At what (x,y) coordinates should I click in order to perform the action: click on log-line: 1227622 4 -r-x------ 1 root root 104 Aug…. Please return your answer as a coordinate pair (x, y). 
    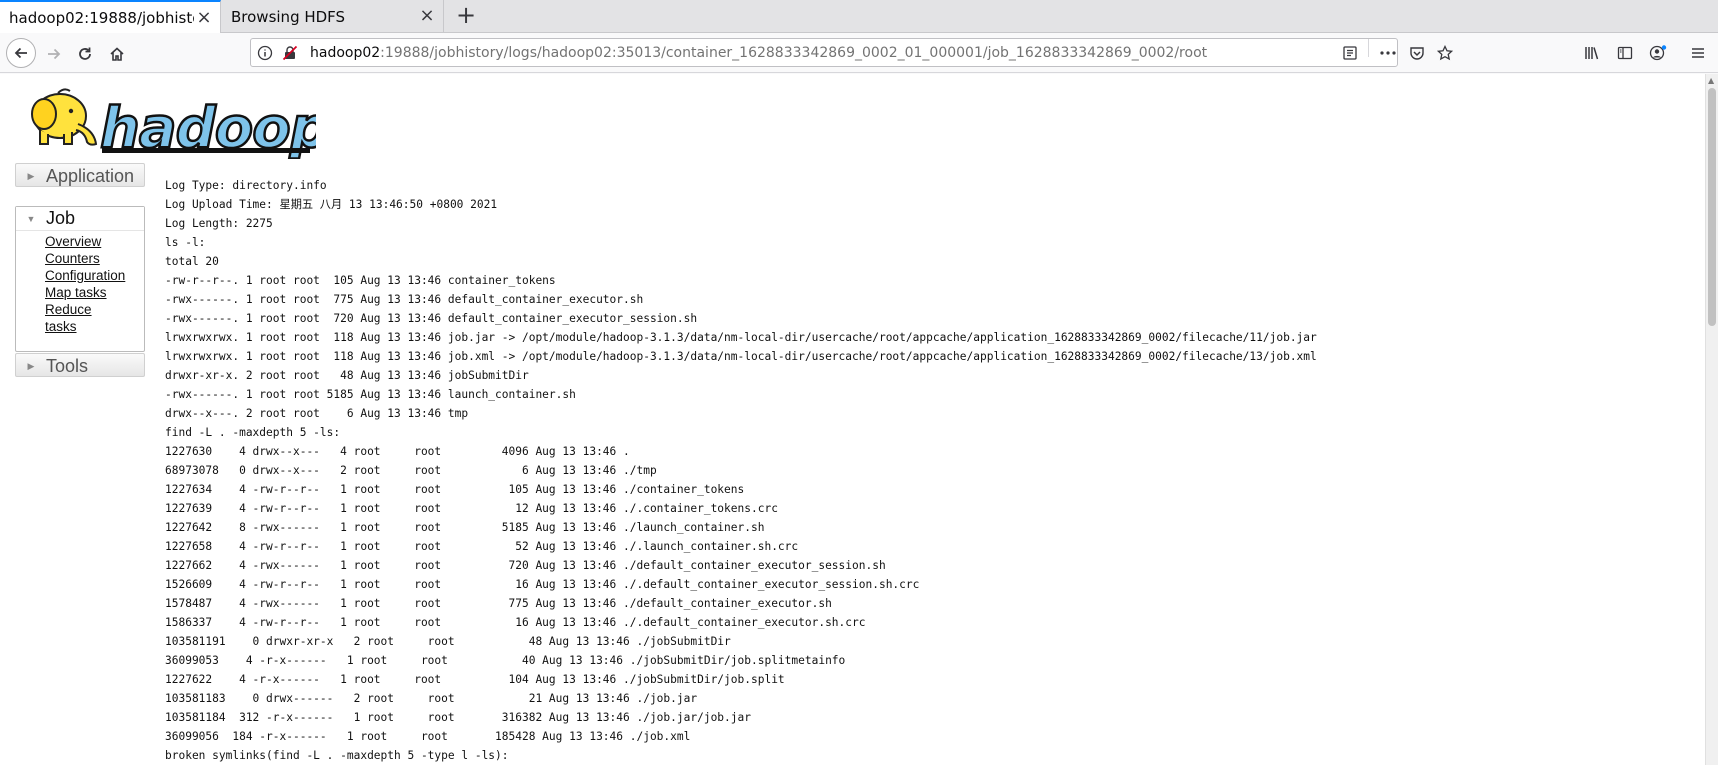
    Looking at the image, I should click on (475, 679).